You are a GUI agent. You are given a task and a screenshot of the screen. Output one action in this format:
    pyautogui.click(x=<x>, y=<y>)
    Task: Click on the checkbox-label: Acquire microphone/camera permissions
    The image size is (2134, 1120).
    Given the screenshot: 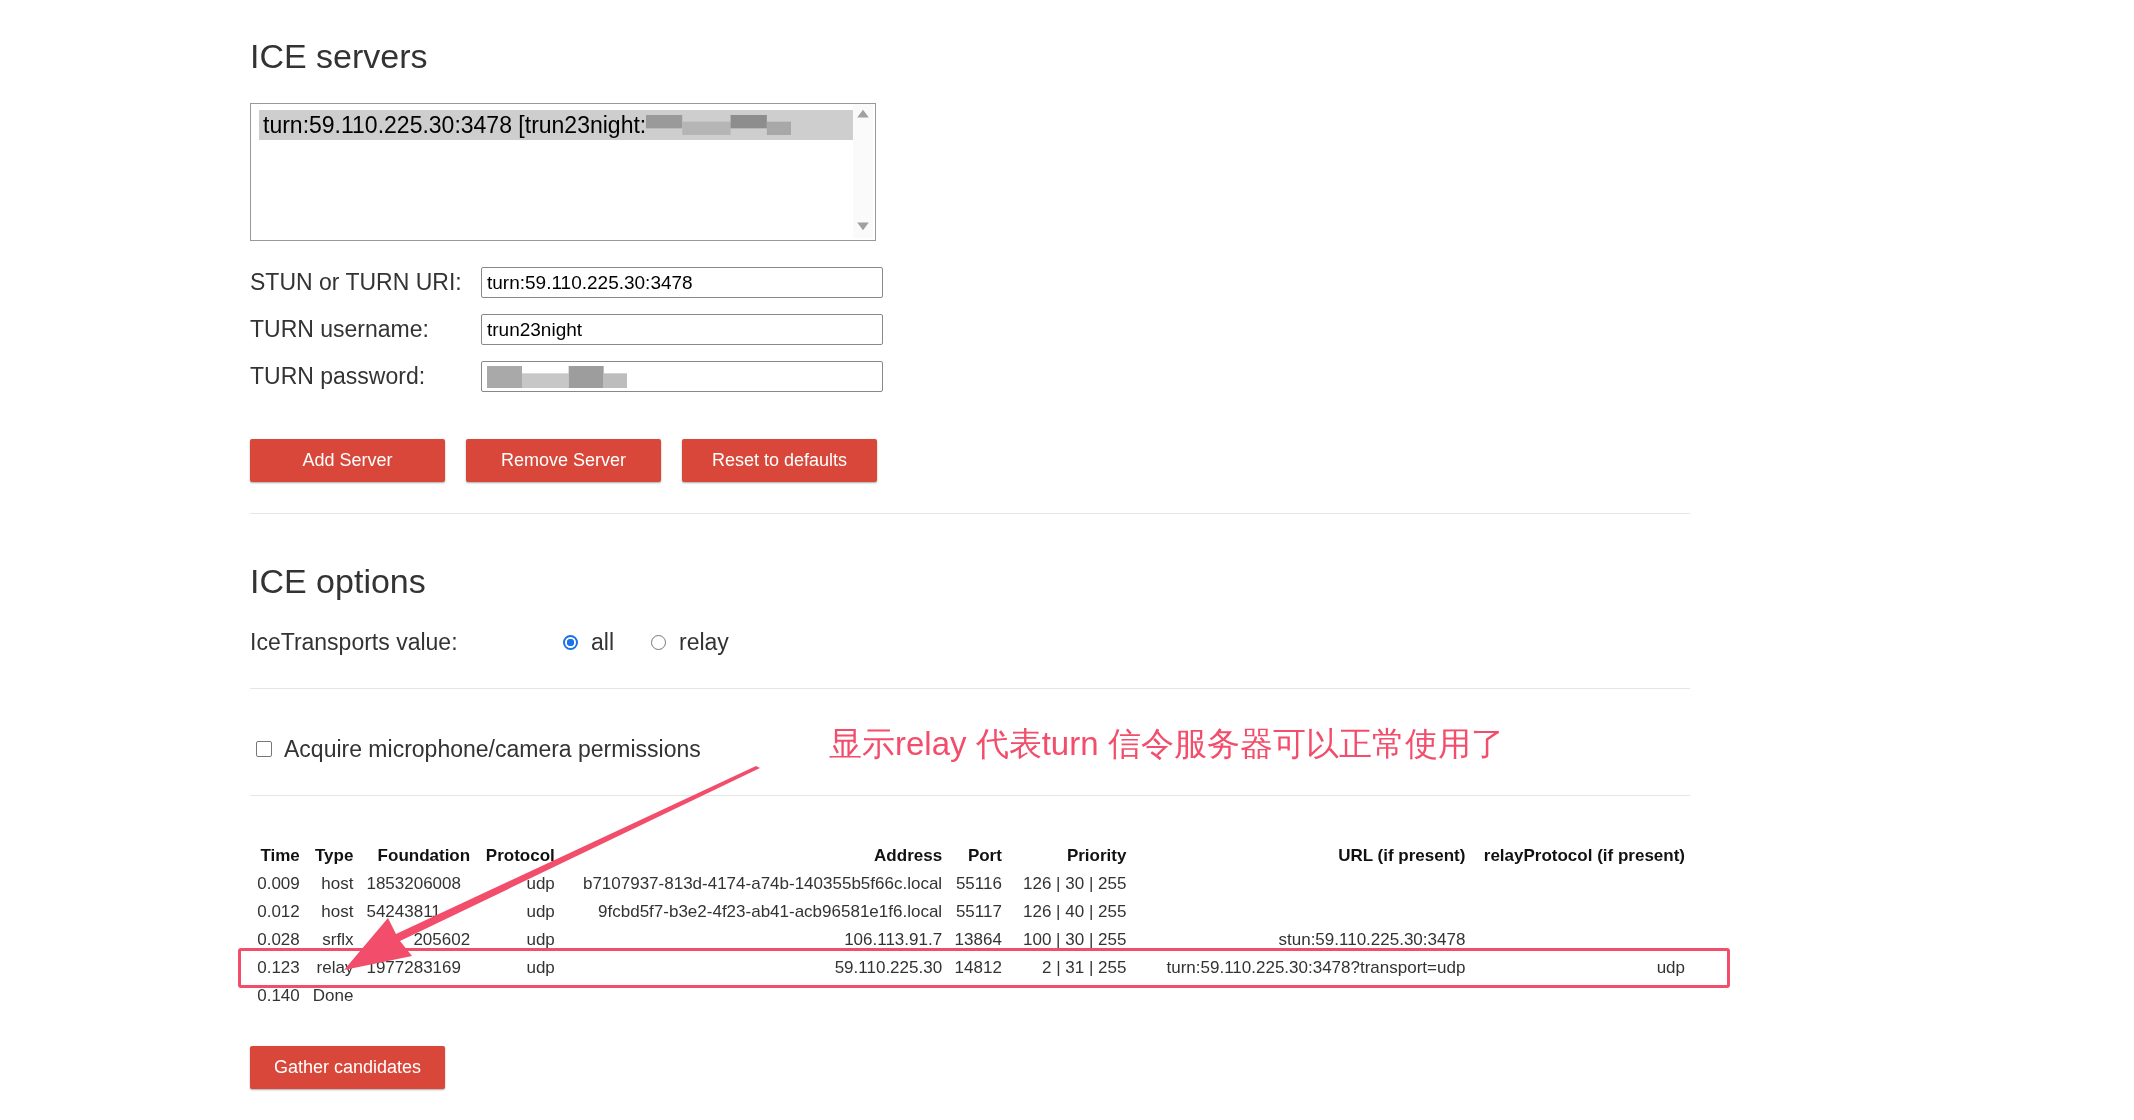 What is the action you would take?
    pyautogui.click(x=556, y=749)
    